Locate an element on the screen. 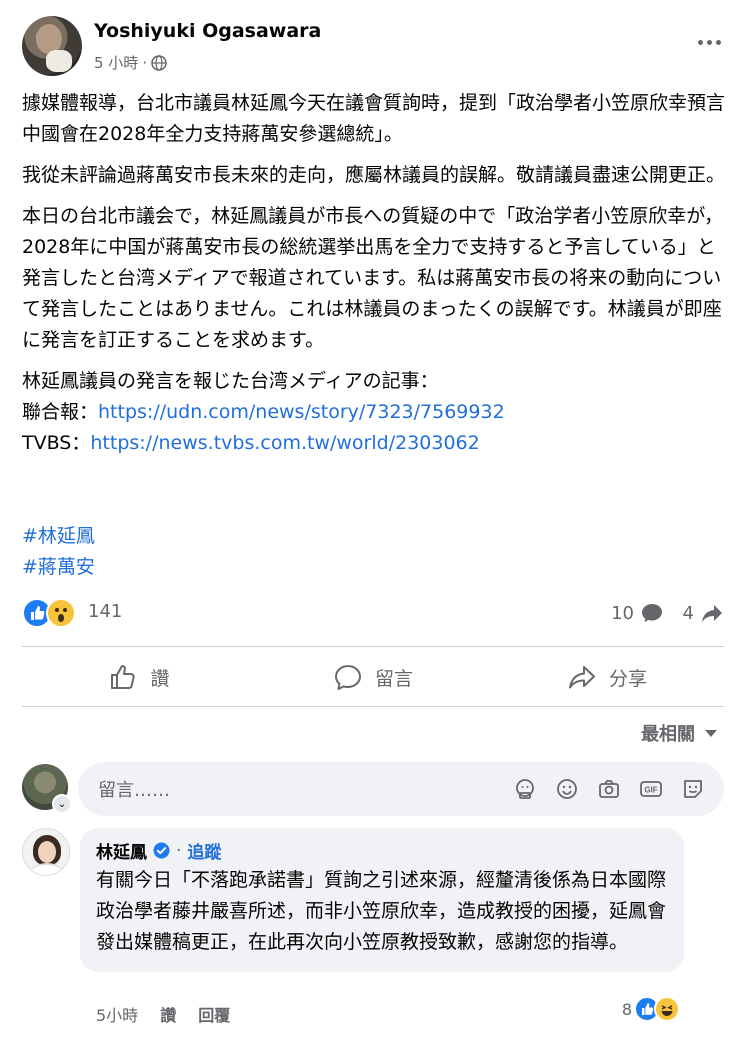 This screenshot has height=1040, width=747. comment-reaction-count: 8 is located at coordinates (626, 1009).